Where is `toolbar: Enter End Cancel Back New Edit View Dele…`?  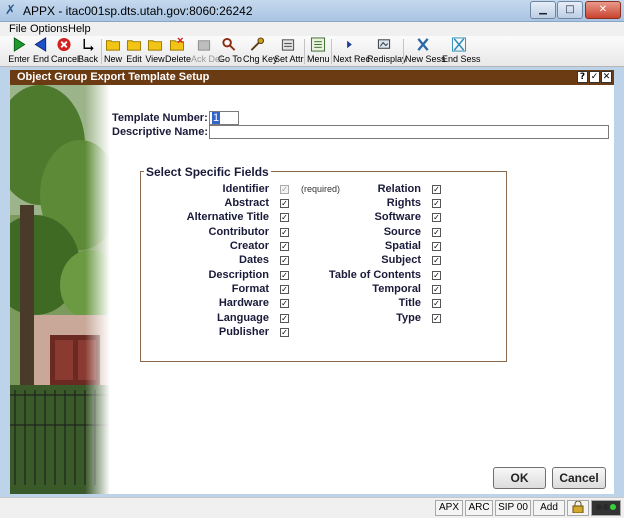
toolbar: Enter End Cancel Back New Edit View Dele… is located at coordinates (312, 51).